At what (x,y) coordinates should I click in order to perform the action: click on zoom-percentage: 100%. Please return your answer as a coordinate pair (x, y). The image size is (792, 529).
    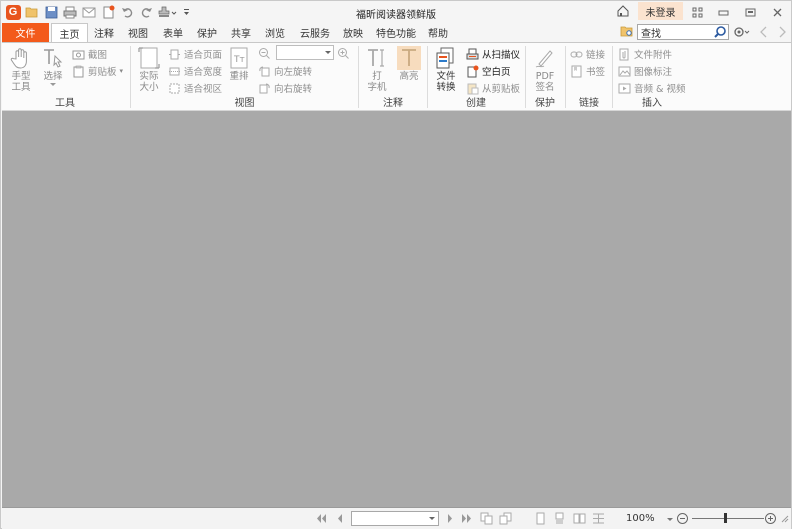
    Looking at the image, I should click on (640, 518).